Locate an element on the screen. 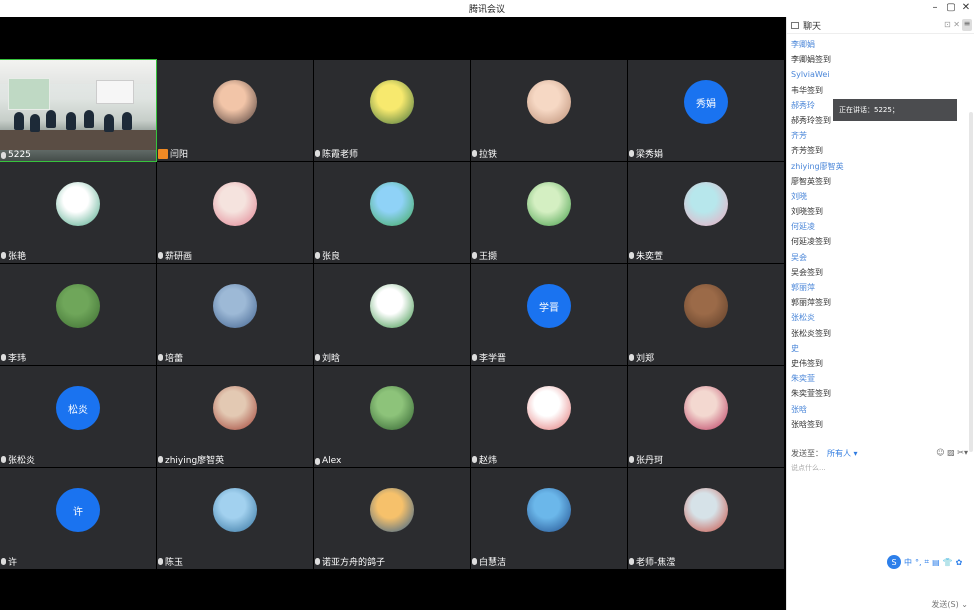  participant-tile: 王撷 is located at coordinates (549, 212).